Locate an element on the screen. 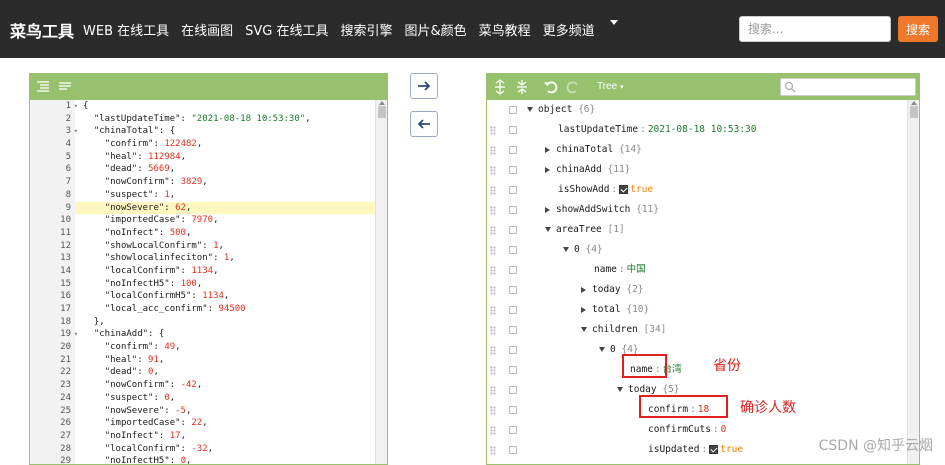 The height and width of the screenshot is (465, 945). code-line: 18 }, is located at coordinates (202, 322).